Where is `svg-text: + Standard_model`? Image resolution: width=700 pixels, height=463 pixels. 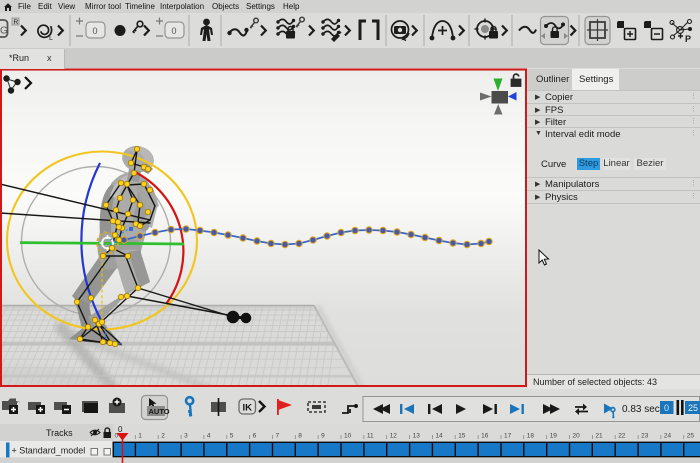 svg-text: + Standard_model is located at coordinates (49, 451).